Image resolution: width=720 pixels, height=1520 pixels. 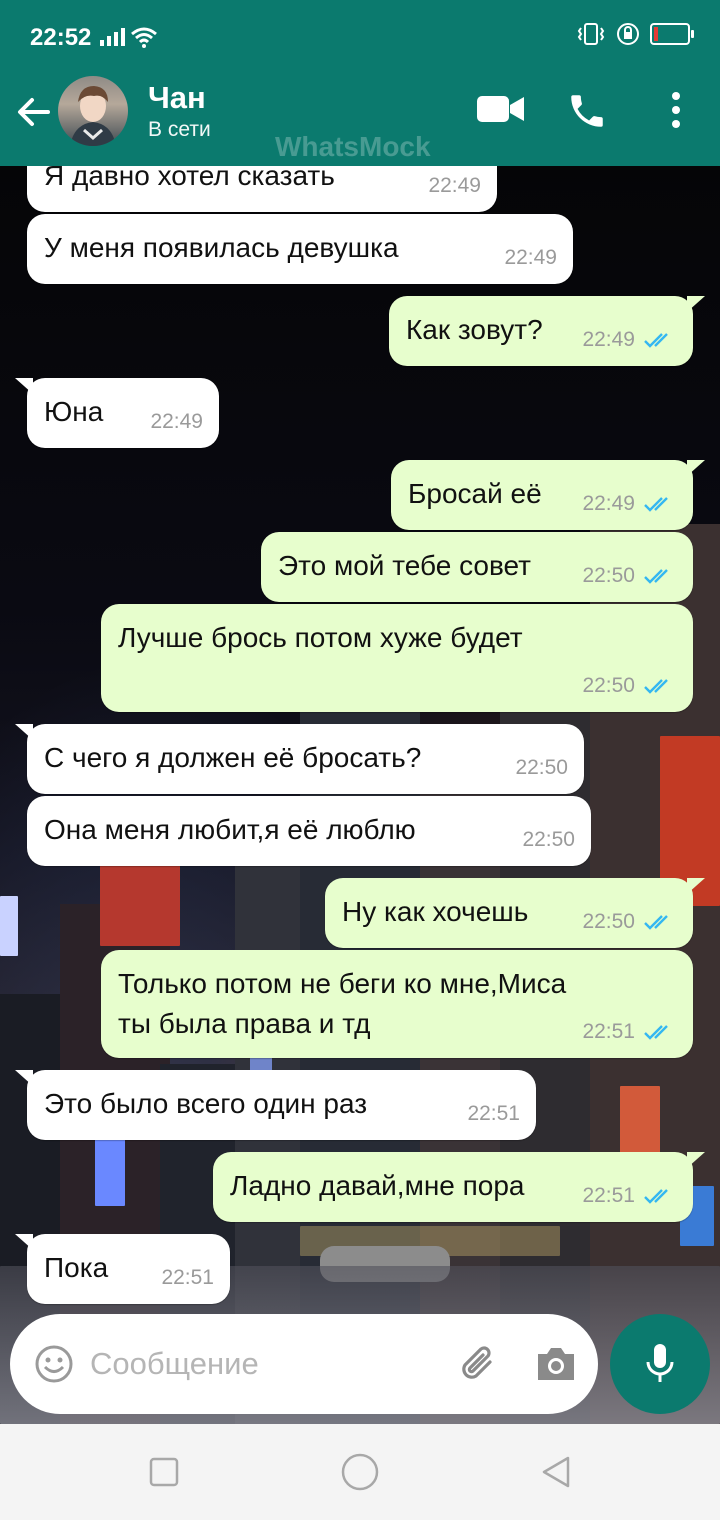 I want to click on message-bubble-outgoing: Ладно давай,мне пора 22:51, so click(x=459, y=1187).